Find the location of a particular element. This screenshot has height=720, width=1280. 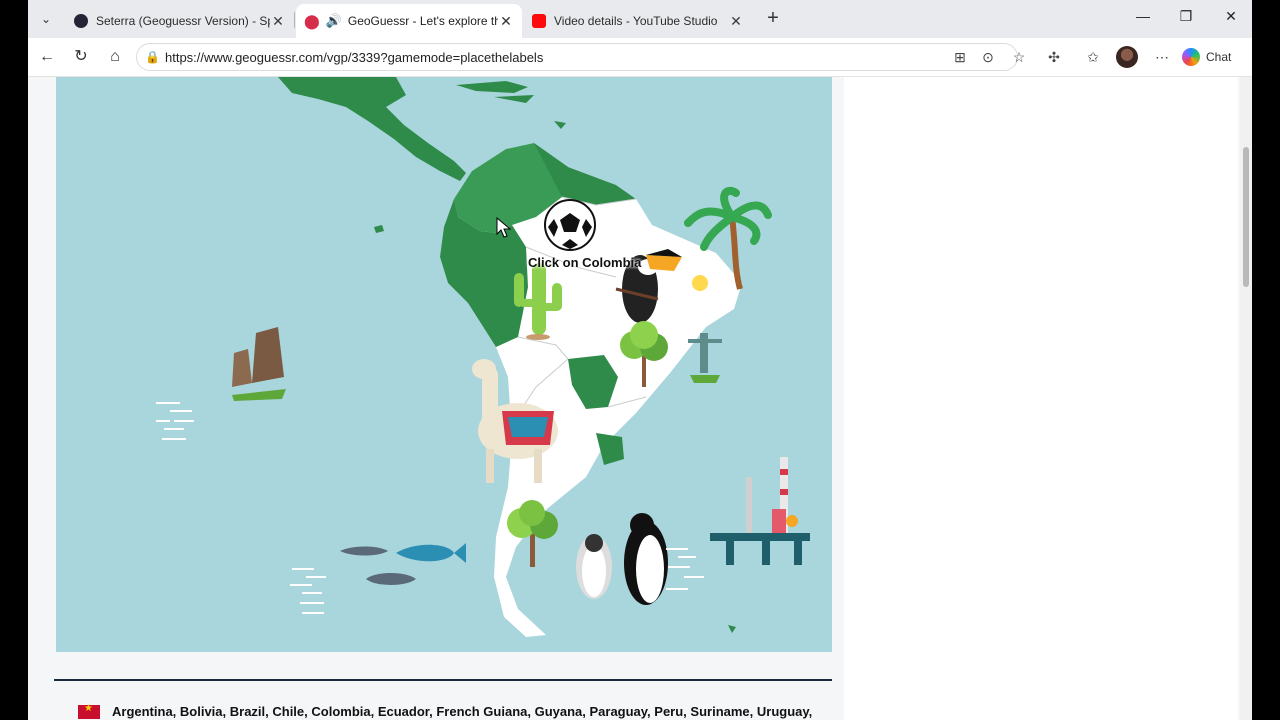

tab-seterra: Seterra (Geoguessr Version) - Spe ✕ is located at coordinates (180, 21).